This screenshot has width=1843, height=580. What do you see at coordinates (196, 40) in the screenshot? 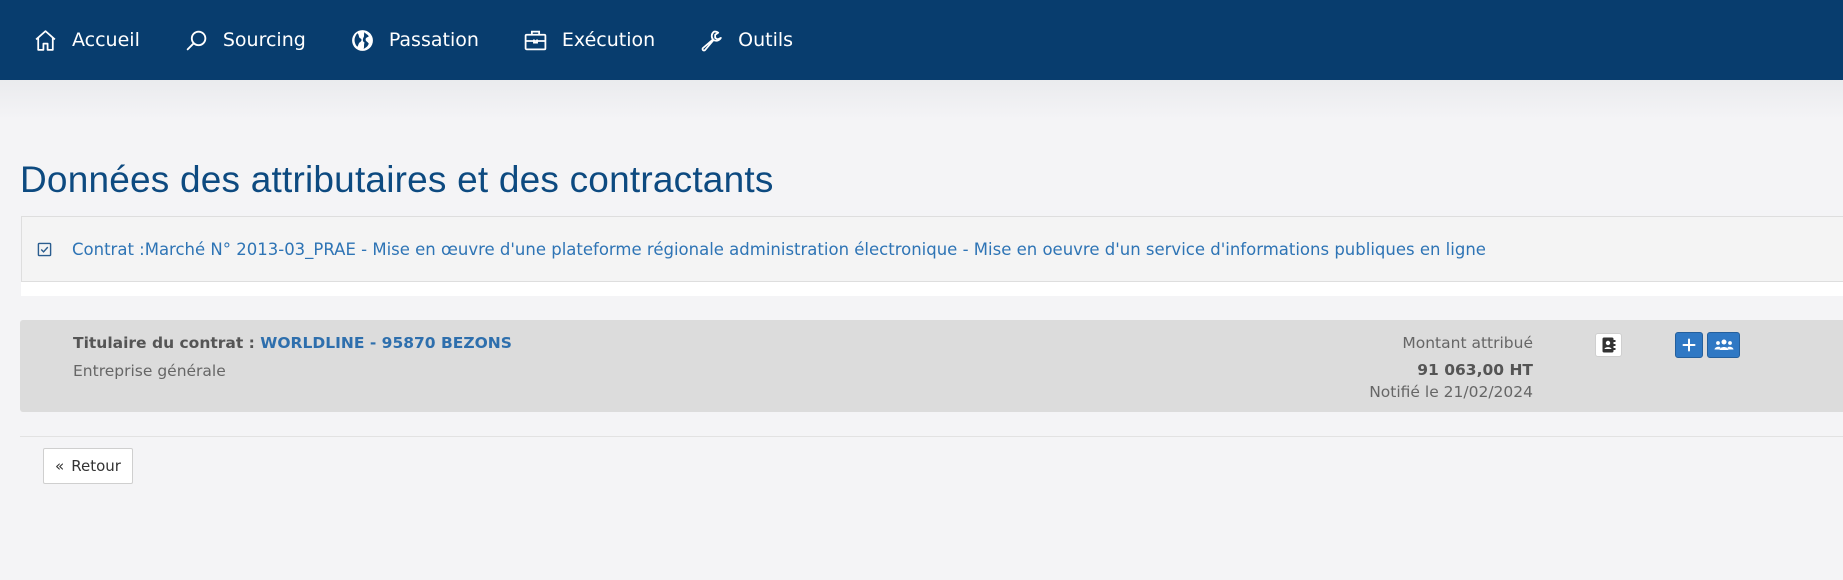
I see `search-icon` at bounding box center [196, 40].